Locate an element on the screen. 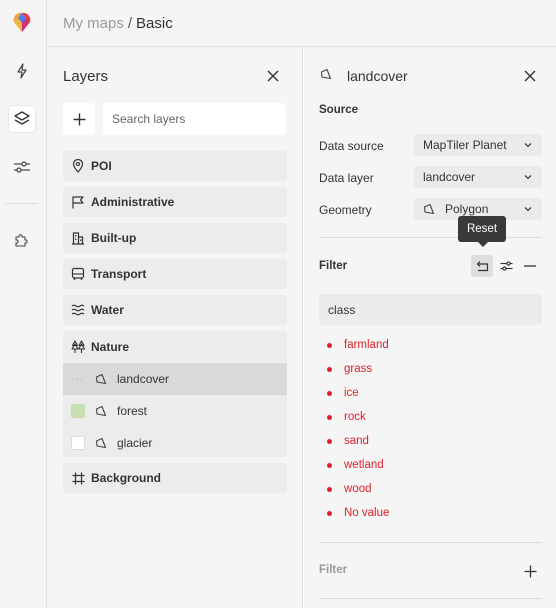 The height and width of the screenshot is (608, 556). layer-group-poi: POI is located at coordinates (175, 166).